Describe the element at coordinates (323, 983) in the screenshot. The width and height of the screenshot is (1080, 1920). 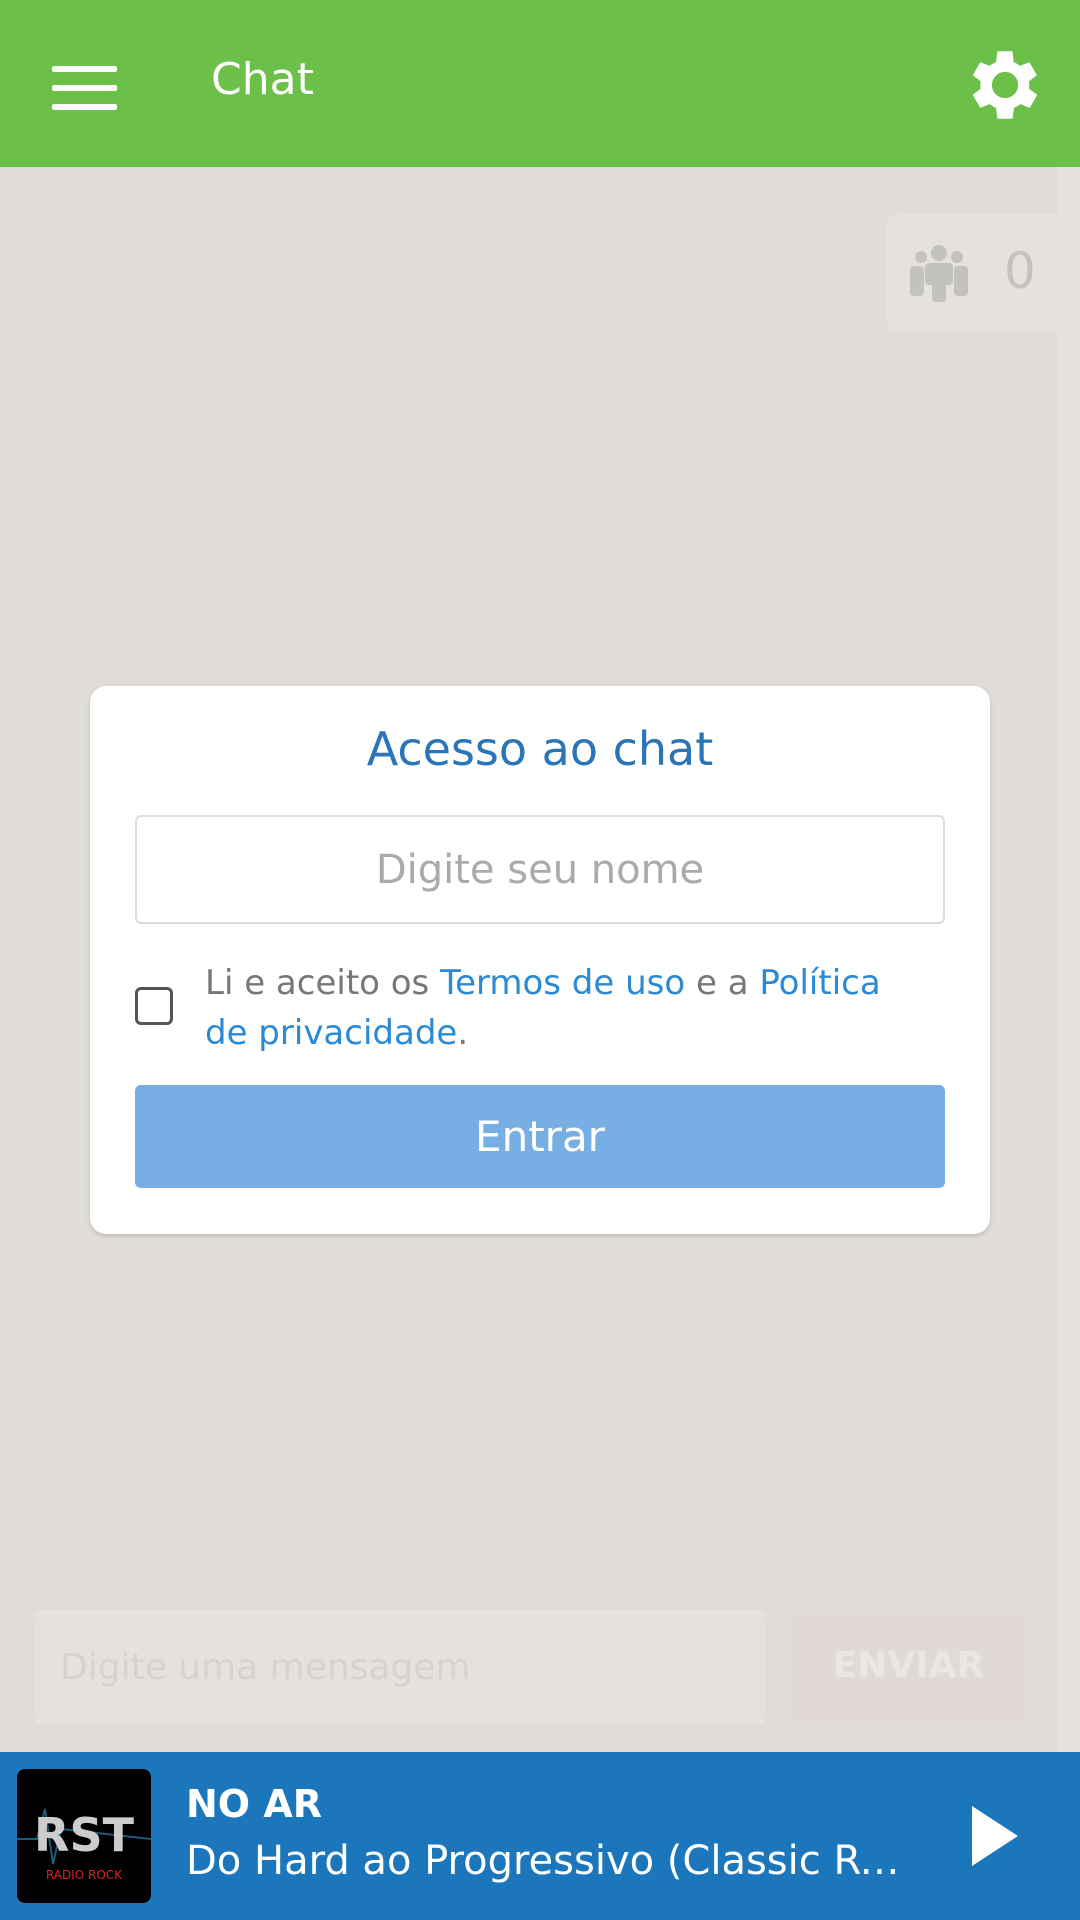
I see `terms-prefix: Li e aceito os` at that location.